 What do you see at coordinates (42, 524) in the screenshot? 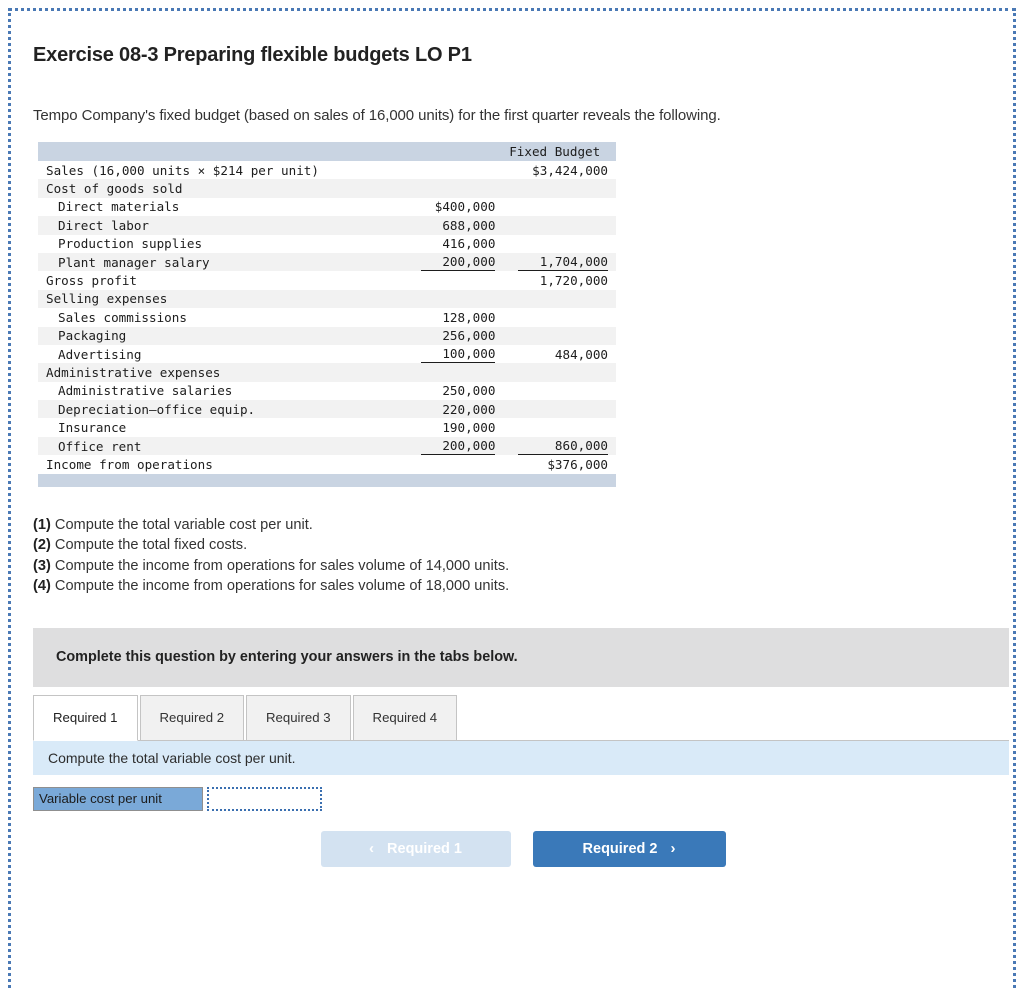
I see `requirement-number: (1)` at bounding box center [42, 524].